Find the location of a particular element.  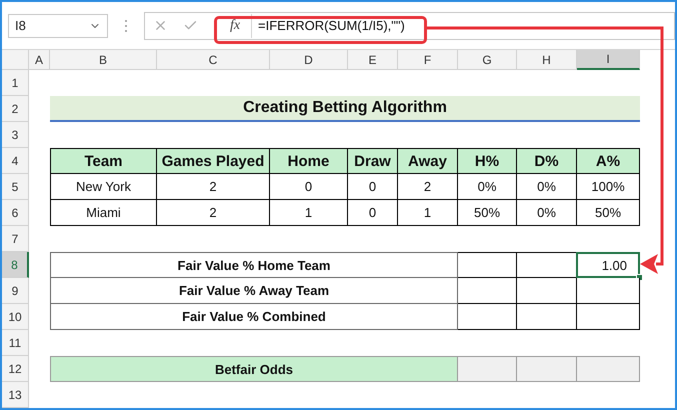

row-header: 5 is located at coordinates (15, 187).